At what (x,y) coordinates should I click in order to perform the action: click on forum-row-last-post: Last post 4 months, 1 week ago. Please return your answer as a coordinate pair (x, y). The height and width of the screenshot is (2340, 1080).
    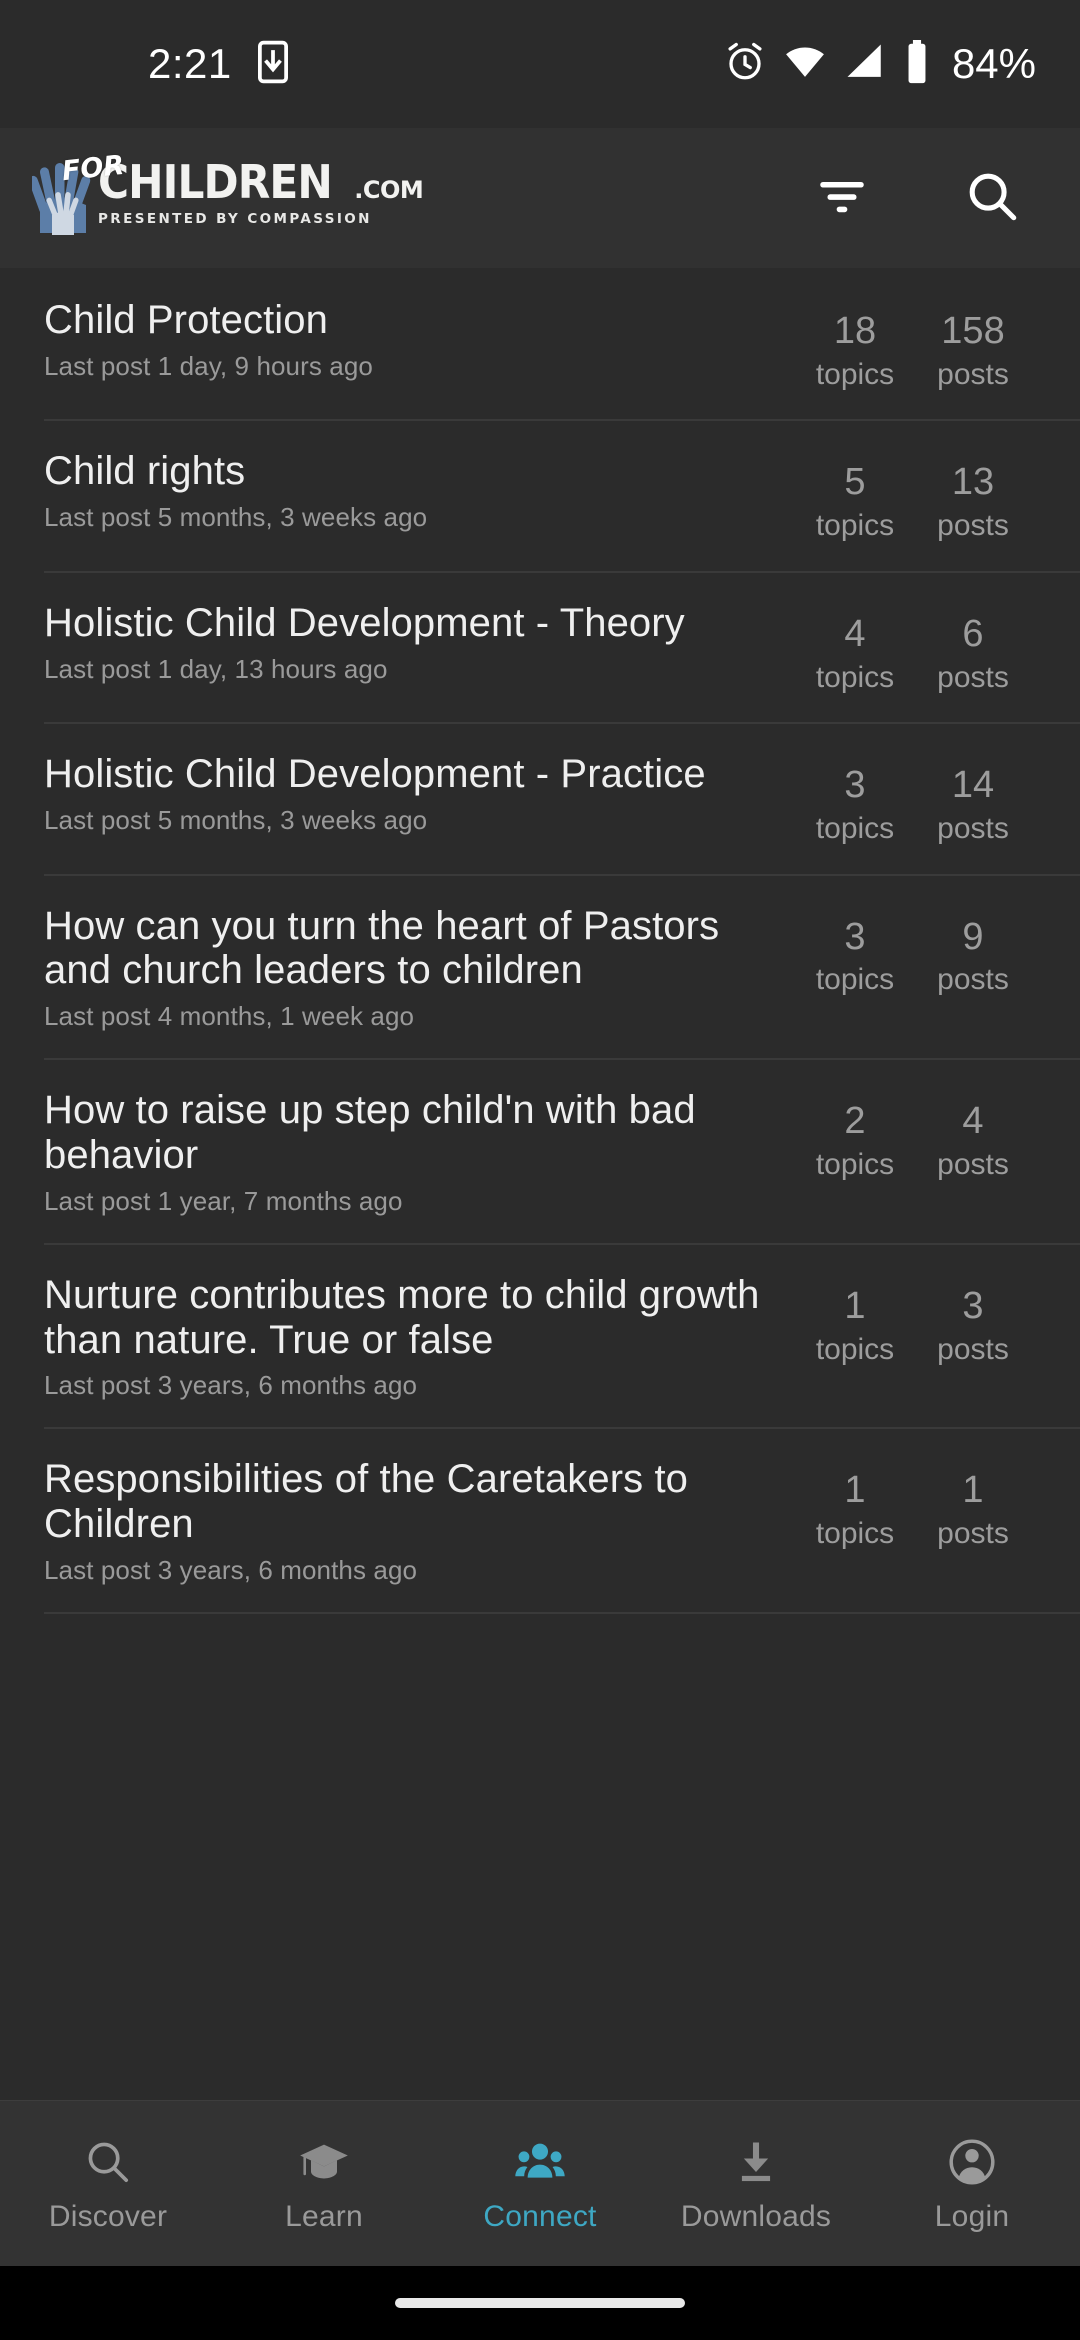
    Looking at the image, I should click on (229, 1016).